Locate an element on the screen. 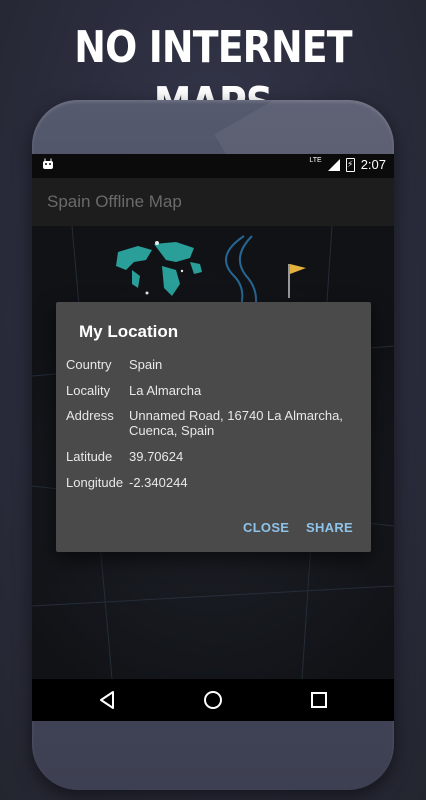 The image size is (426, 800). home-circle-icon is located at coordinates (213, 700).